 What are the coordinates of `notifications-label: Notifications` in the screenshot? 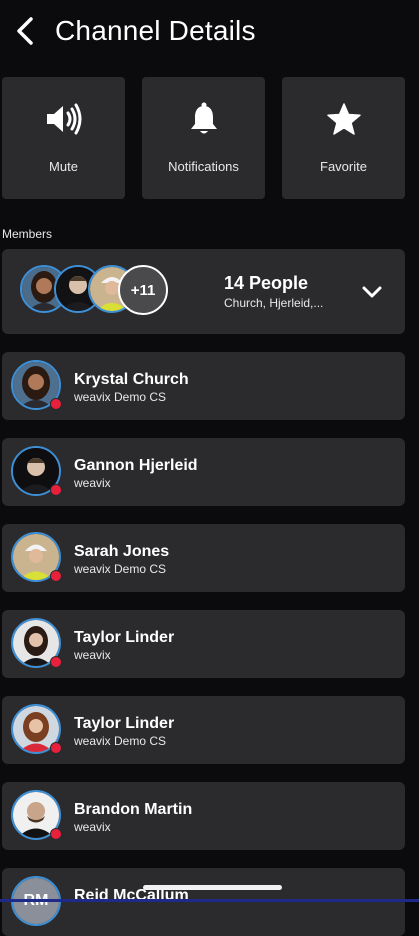 It's located at (203, 166).